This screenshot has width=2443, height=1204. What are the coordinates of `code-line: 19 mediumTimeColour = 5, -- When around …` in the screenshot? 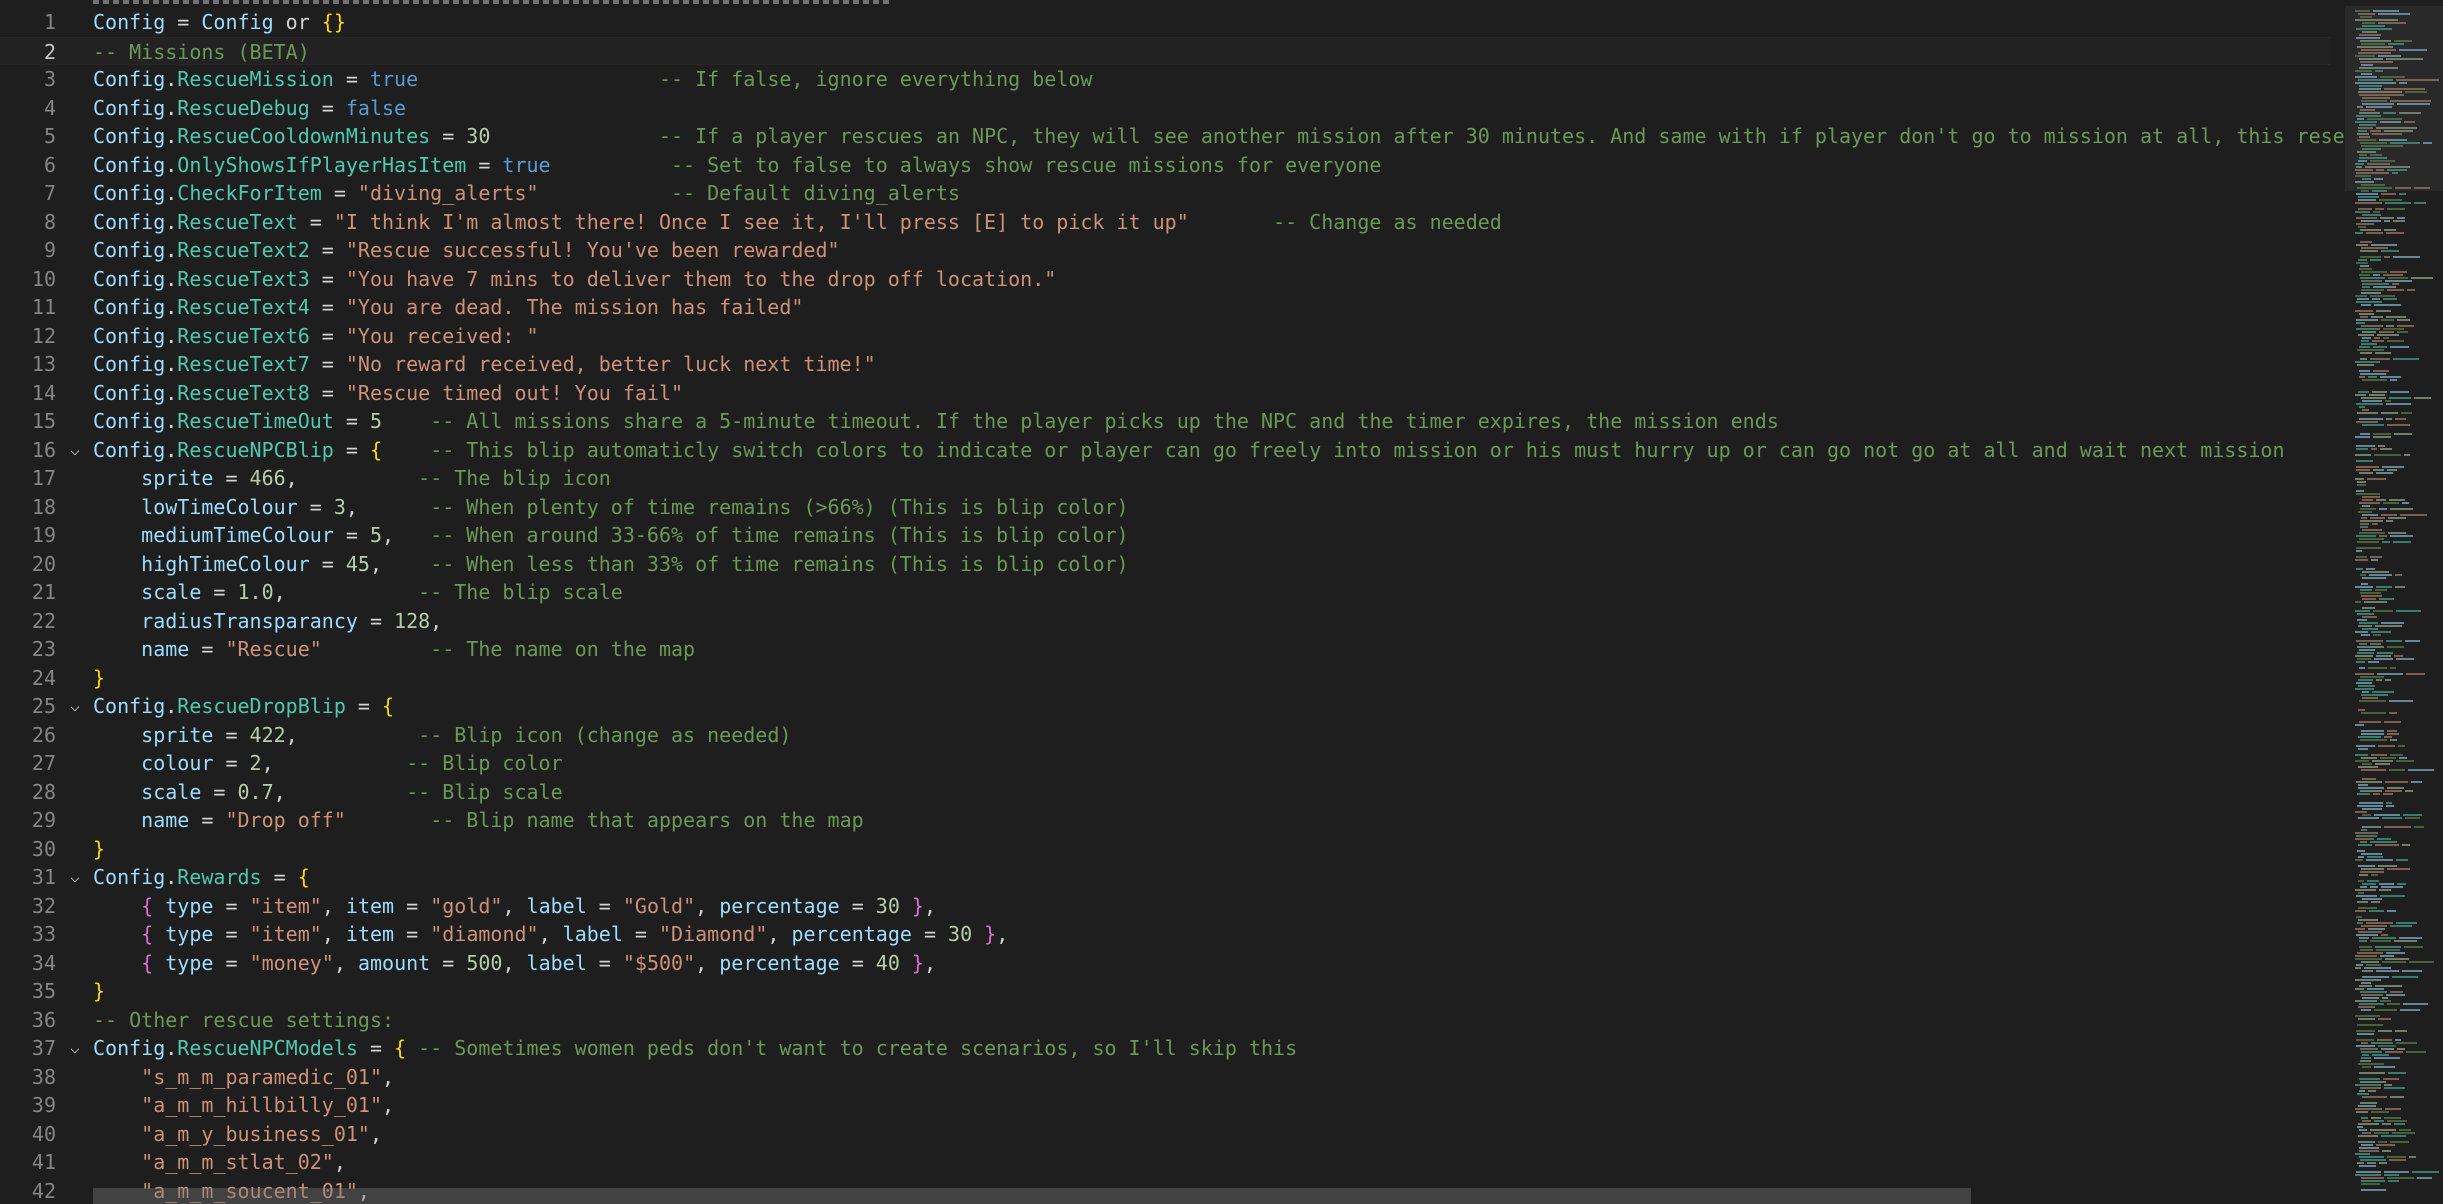 It's located at (1165, 535).